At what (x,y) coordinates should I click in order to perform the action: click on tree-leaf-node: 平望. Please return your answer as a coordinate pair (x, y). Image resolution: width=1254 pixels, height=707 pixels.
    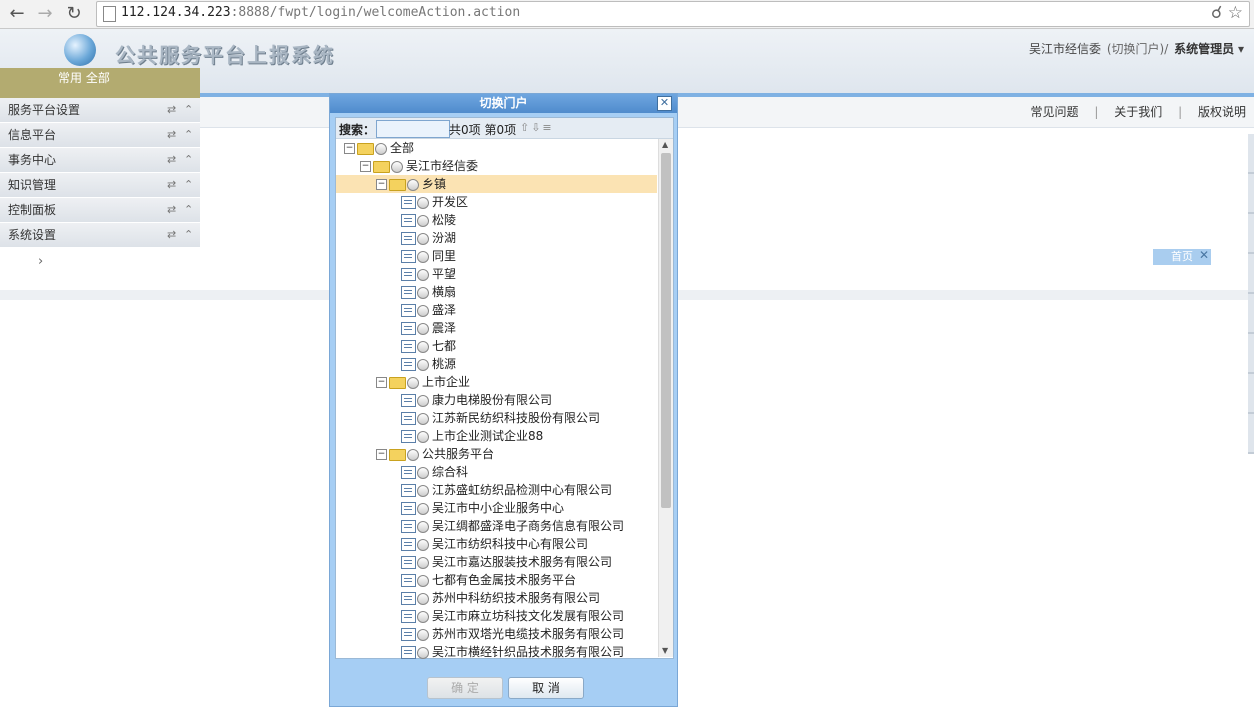
    Looking at the image, I should click on (428, 274).